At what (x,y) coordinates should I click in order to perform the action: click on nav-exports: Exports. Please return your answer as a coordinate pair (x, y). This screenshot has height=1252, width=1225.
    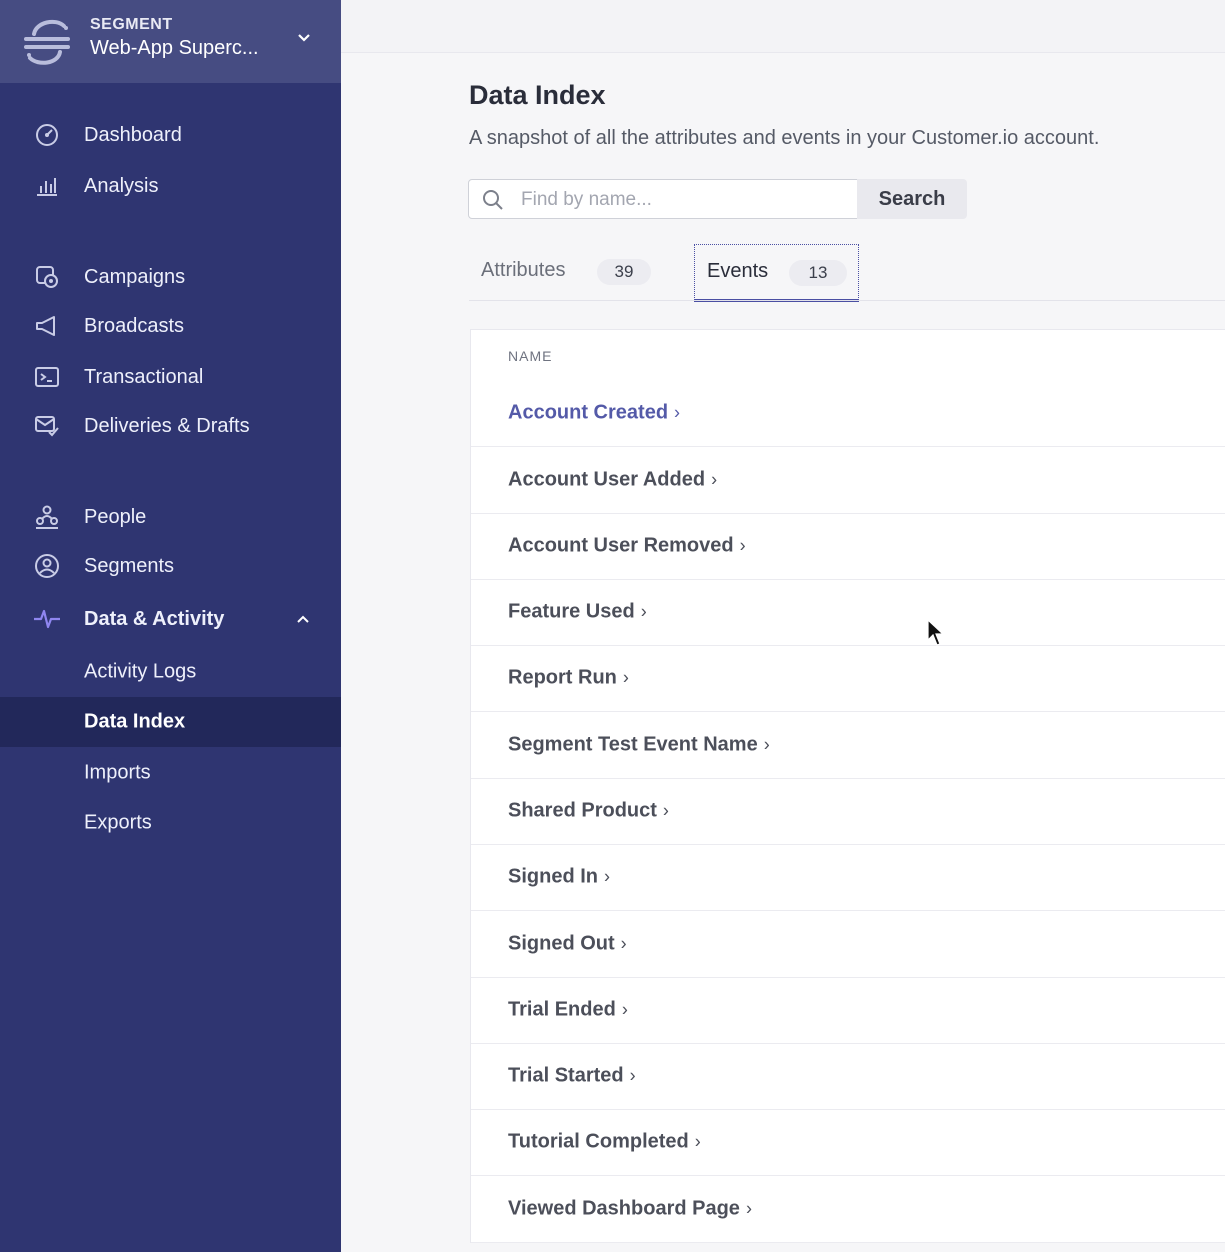
    Looking at the image, I should click on (170, 823).